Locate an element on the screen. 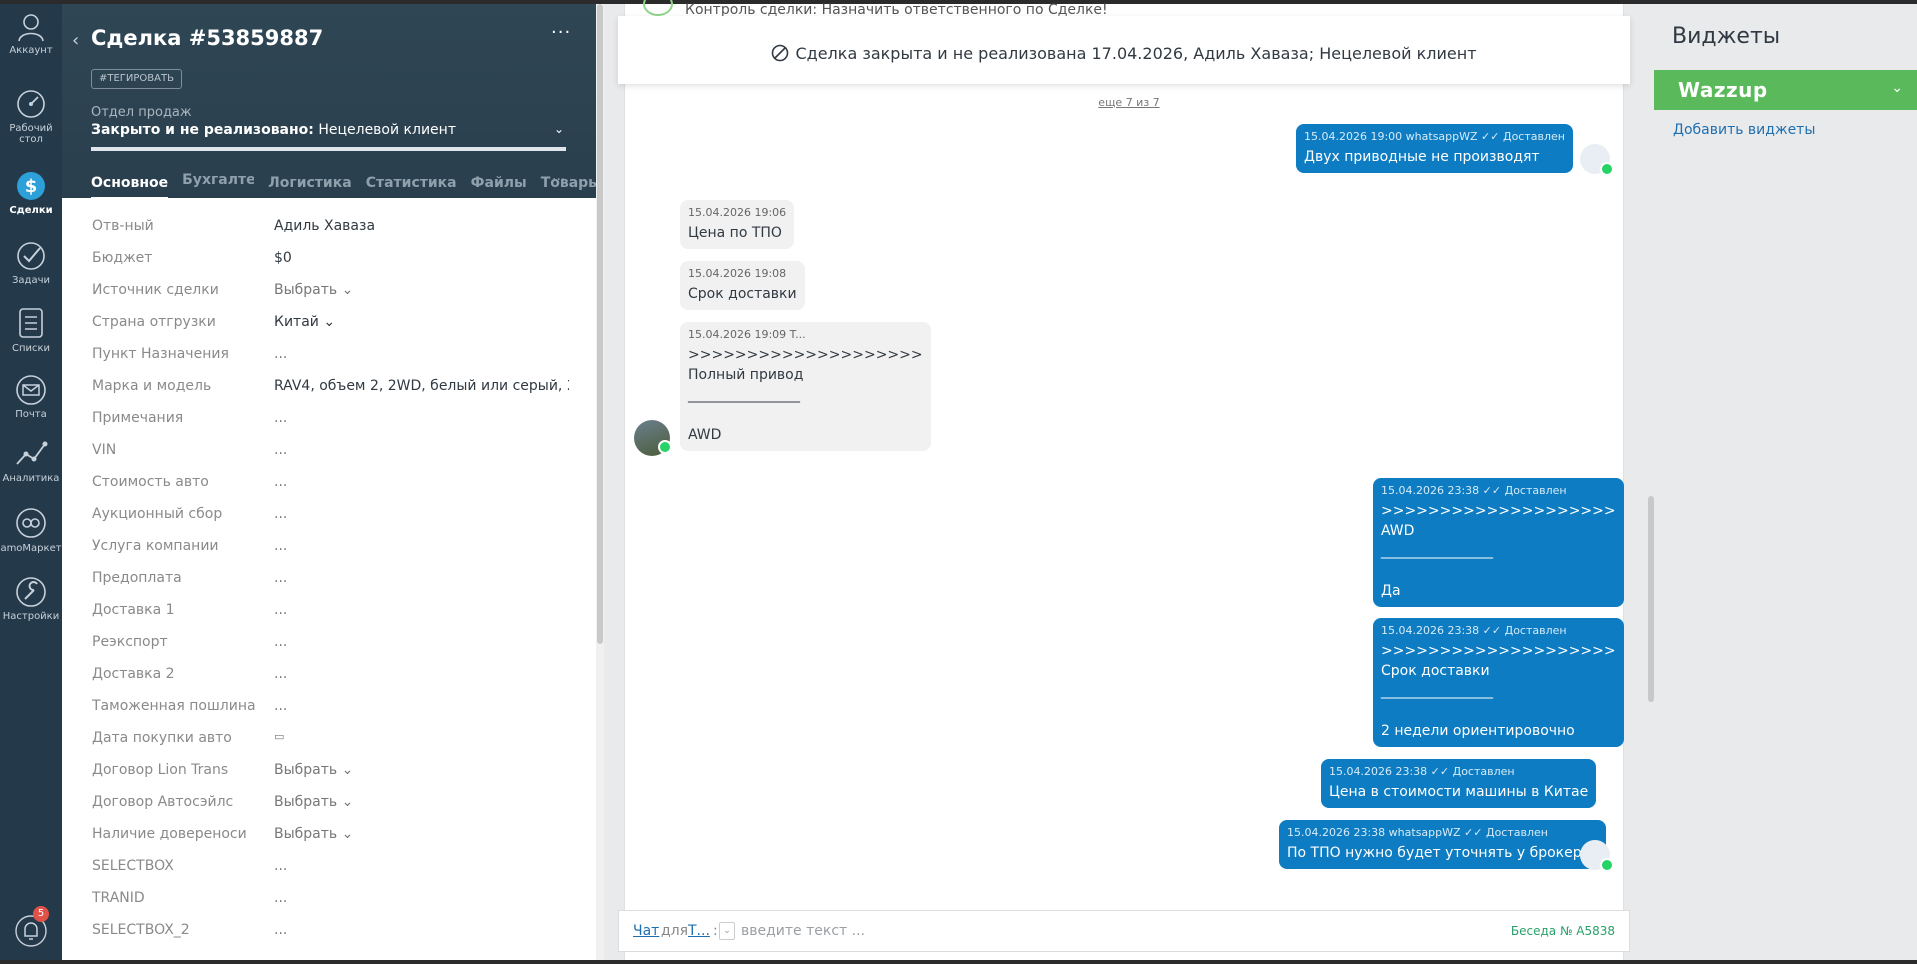  field-label: Стоимость авто is located at coordinates (150, 482).